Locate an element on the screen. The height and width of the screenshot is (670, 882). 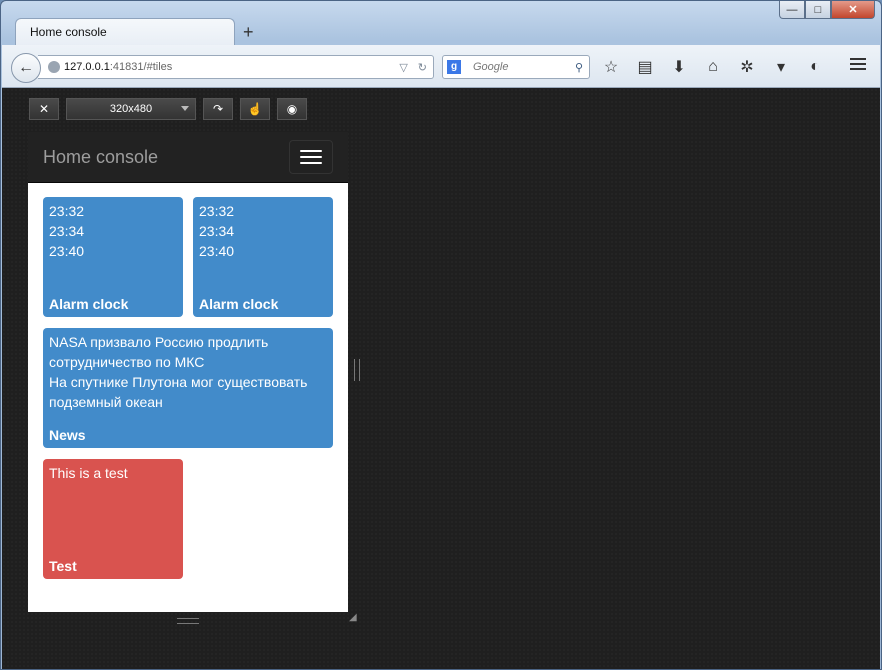
google-icon: g is located at coordinates (454, 67).